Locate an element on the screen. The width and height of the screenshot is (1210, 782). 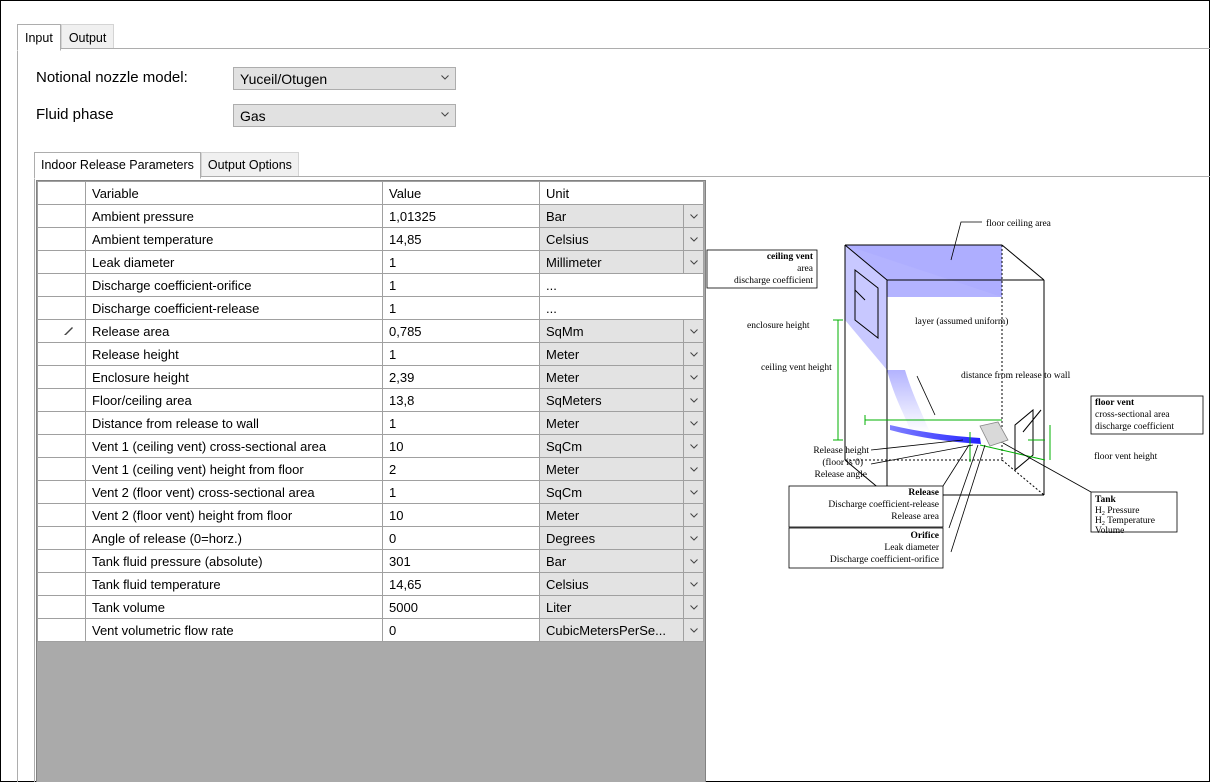
table-row: Release height 1 Meter is located at coordinates (370, 354).